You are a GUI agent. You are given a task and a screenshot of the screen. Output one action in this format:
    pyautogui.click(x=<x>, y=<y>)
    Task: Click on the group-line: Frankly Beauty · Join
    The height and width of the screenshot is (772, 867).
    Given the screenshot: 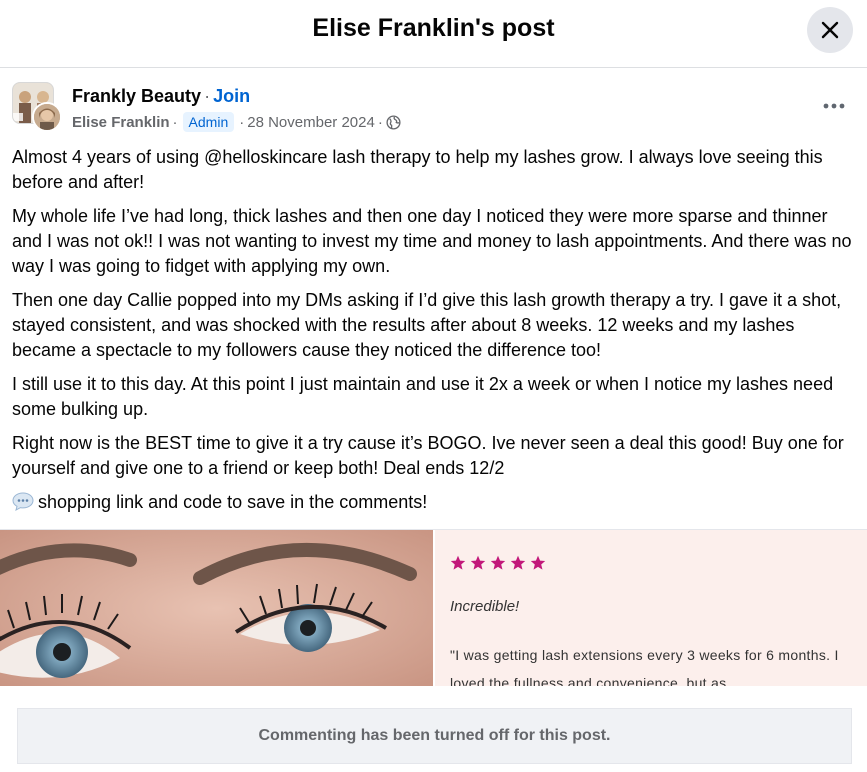 What is the action you would take?
    pyautogui.click(x=161, y=96)
    